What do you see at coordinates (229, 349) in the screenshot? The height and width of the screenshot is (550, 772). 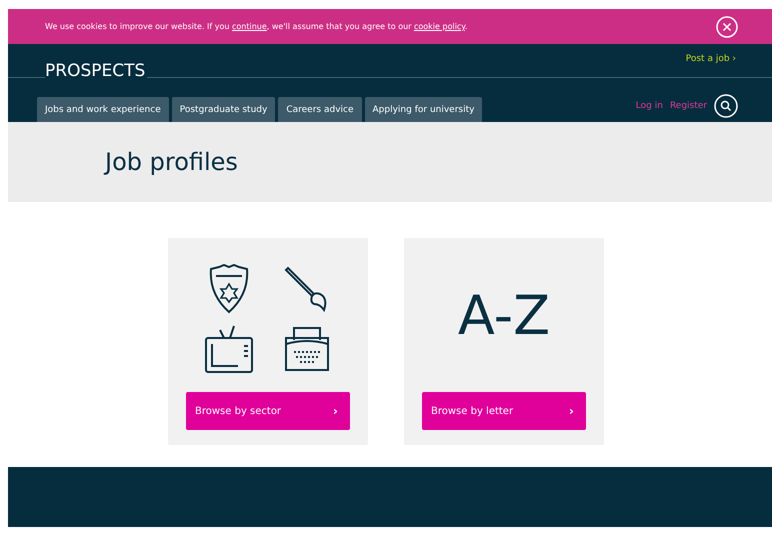 I see `television-icon` at bounding box center [229, 349].